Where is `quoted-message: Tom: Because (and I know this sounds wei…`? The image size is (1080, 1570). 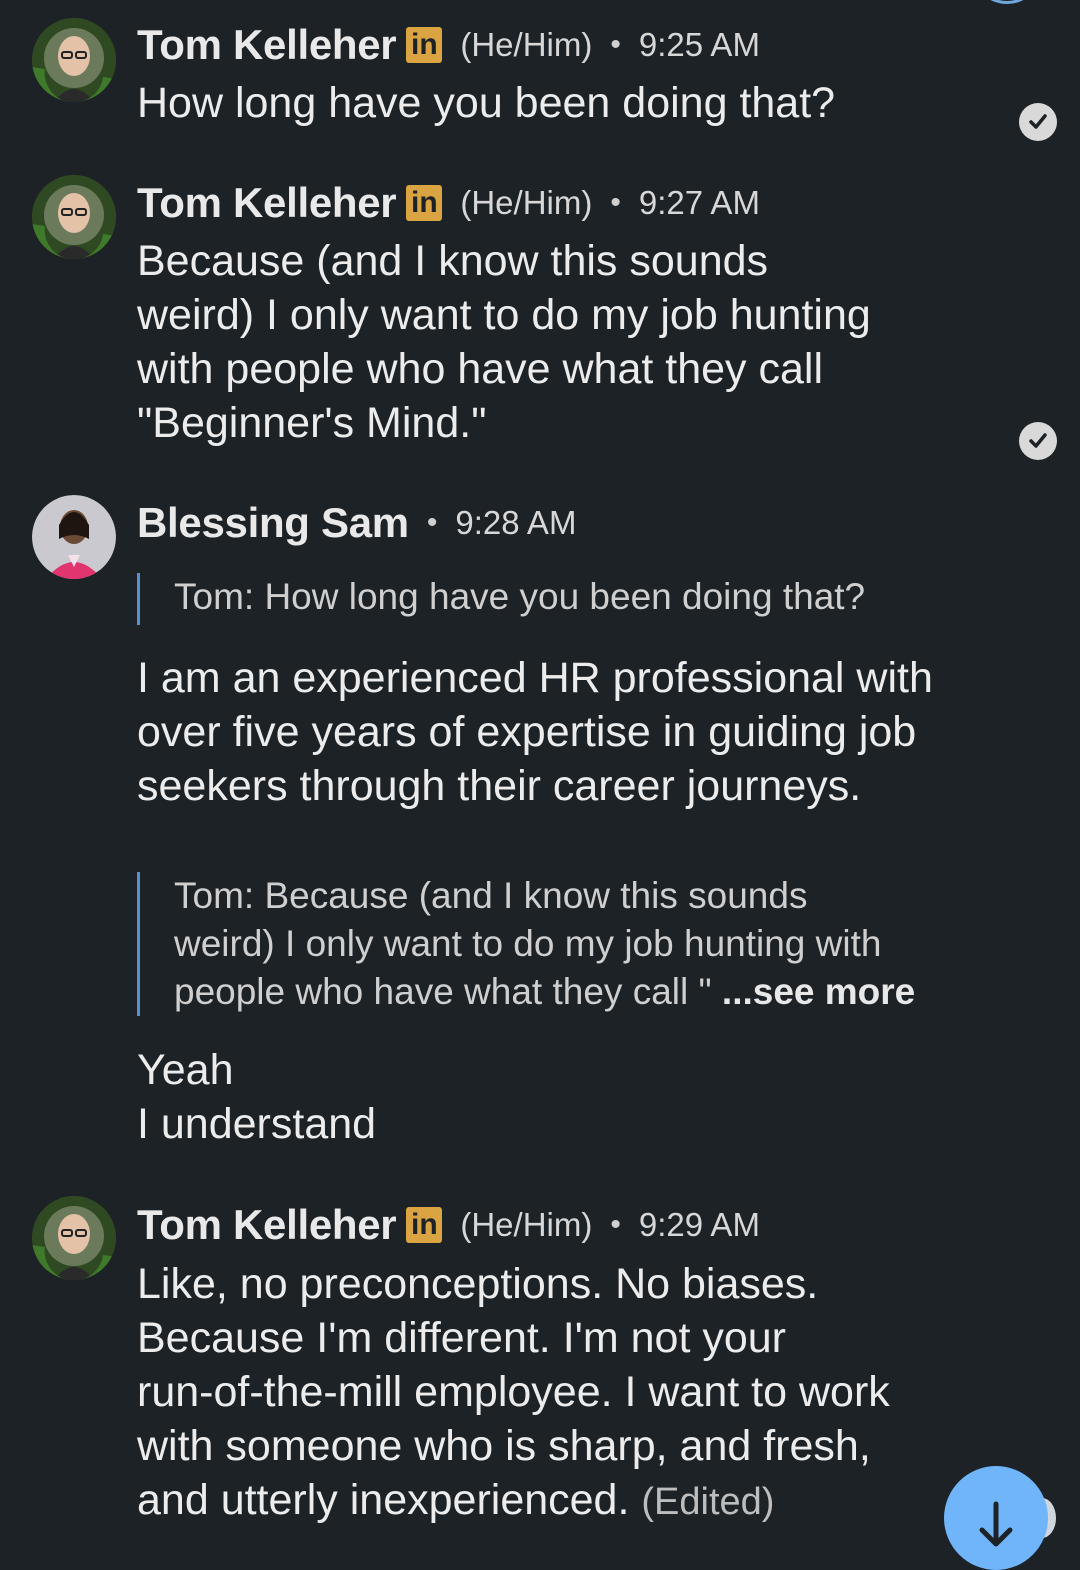
quoted-message: Tom: Because (and I know this sounds wei… is located at coordinates (567, 944).